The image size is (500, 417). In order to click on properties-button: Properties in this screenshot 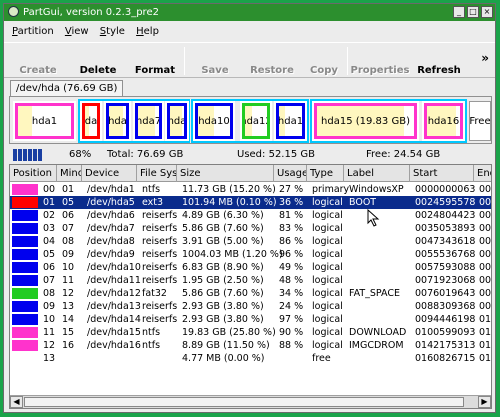, I will do `click(380, 61)`.